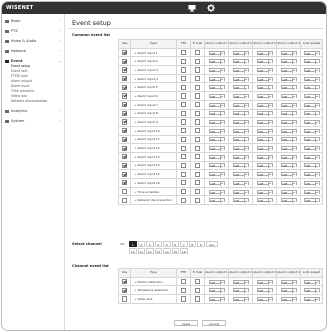  Describe the element at coordinates (141, 251) in the screenshot. I see `channel-button-11: 11` at that location.